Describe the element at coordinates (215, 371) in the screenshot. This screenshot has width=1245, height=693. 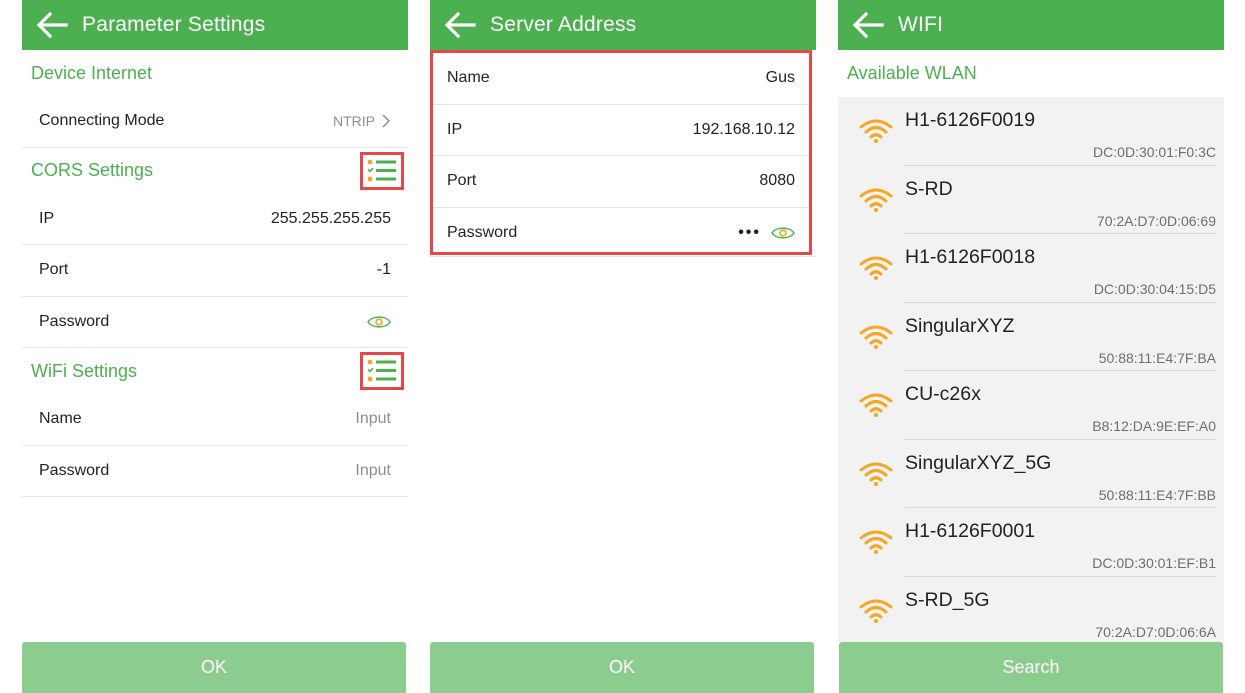
I see `wifi-settings-header: WiFi Settings` at that location.